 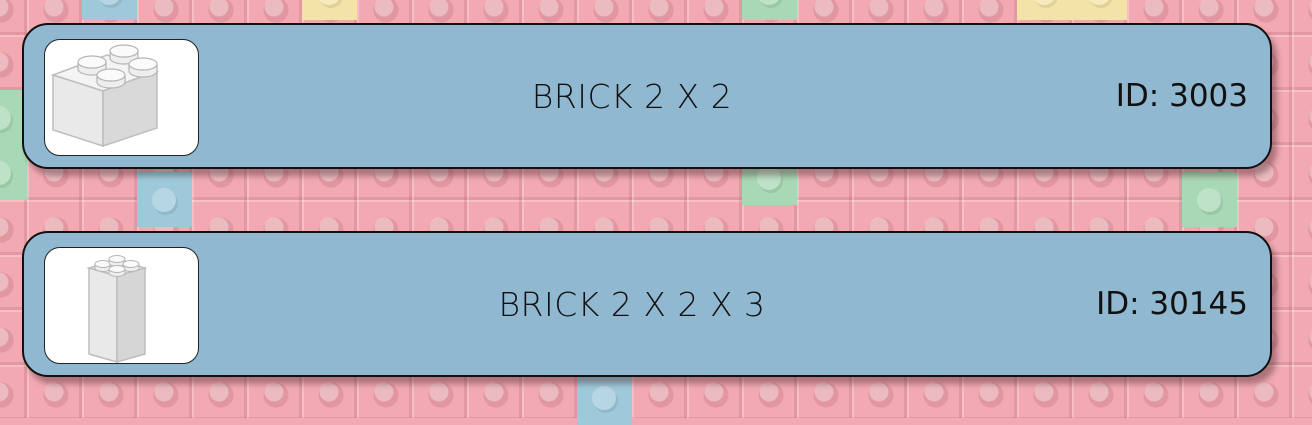 What do you see at coordinates (105, 96) in the screenshot?
I see `brick-2x2-icon` at bounding box center [105, 96].